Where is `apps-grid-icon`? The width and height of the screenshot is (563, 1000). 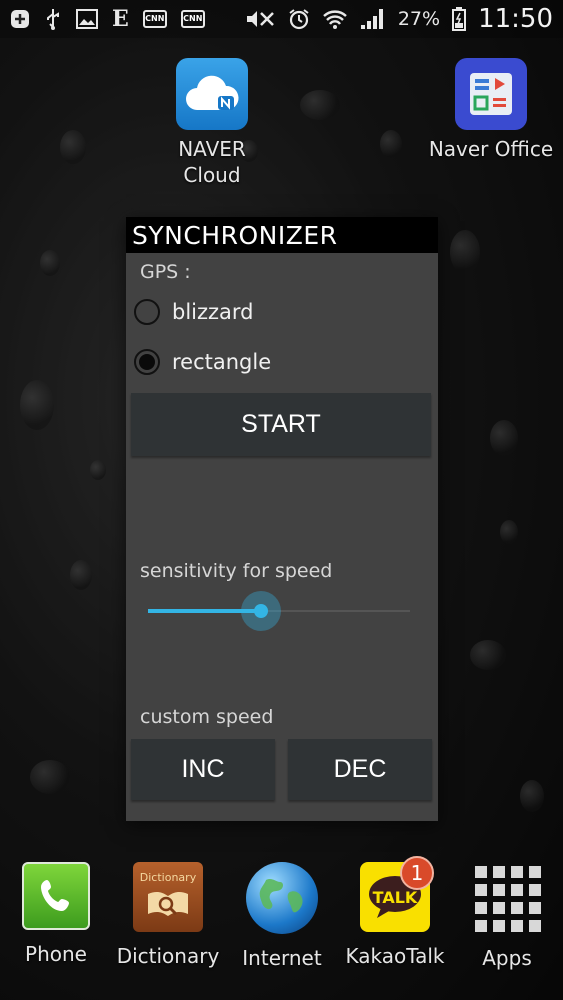 apps-grid-icon is located at coordinates (507, 898).